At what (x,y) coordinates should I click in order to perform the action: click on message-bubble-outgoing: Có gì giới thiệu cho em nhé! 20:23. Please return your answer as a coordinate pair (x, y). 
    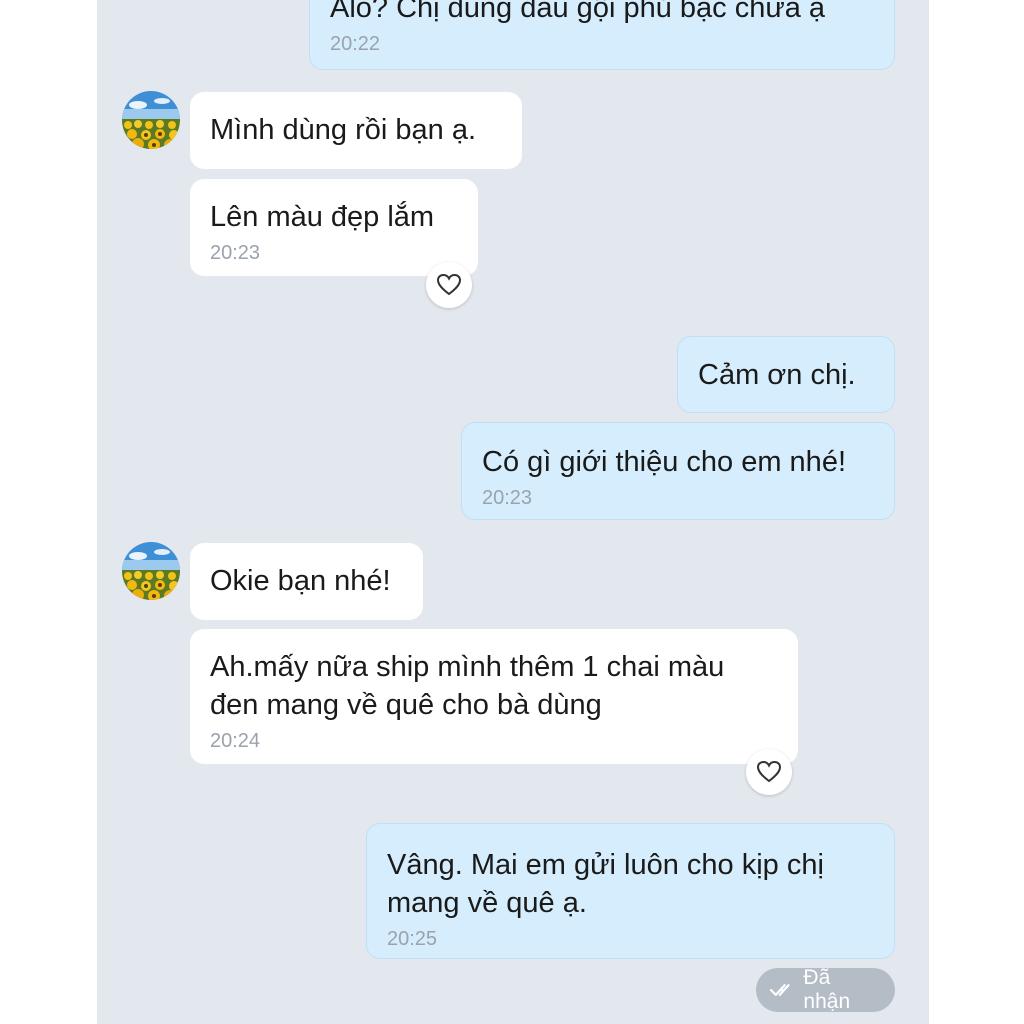
    Looking at the image, I should click on (678, 471).